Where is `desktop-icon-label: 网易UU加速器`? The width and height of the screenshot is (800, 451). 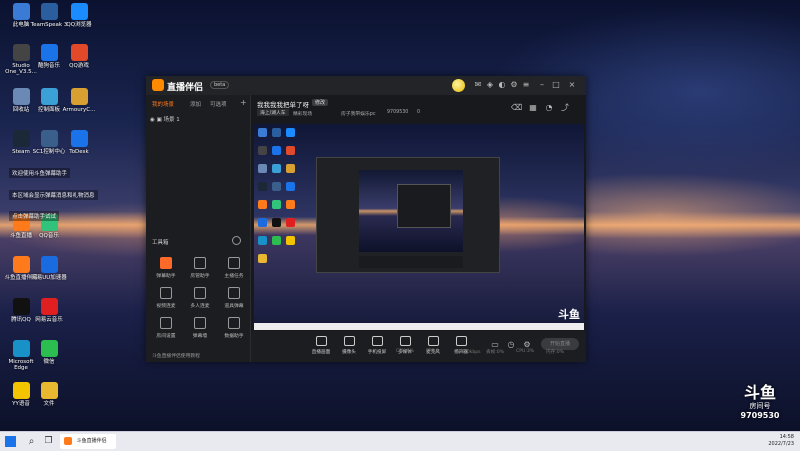 desktop-icon-label: 网易UU加速器 is located at coordinates (49, 278).